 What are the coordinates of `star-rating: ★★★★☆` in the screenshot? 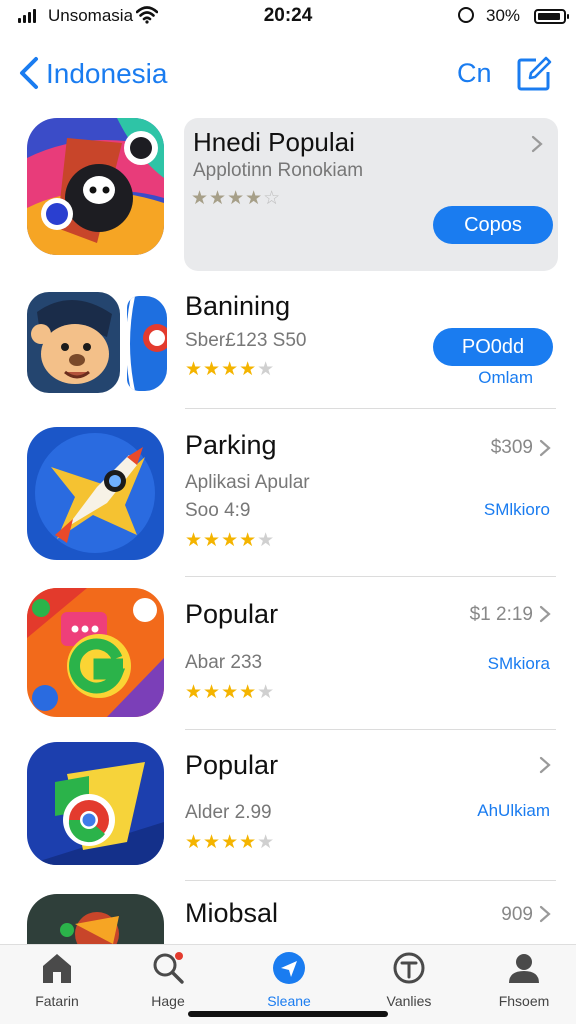 It's located at (236, 198).